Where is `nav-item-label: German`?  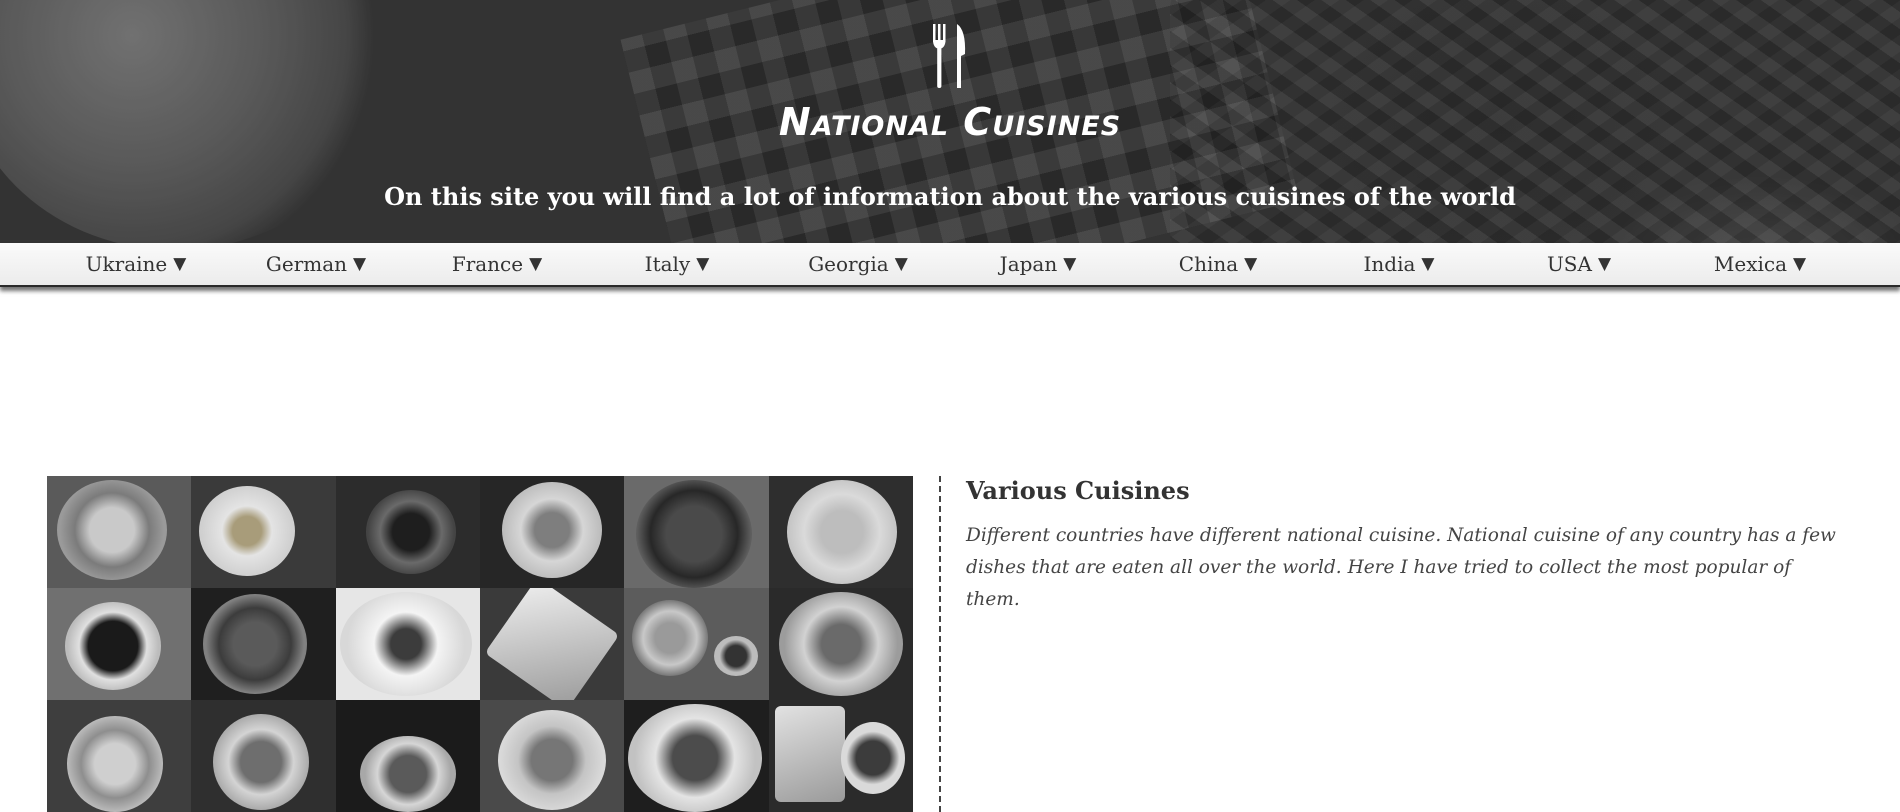
nav-item-label: German is located at coordinates (306, 264).